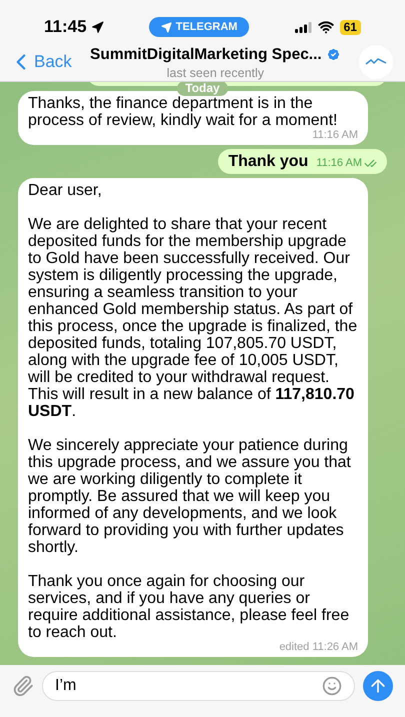 This screenshot has height=717, width=405. What do you see at coordinates (66, 686) in the screenshot?
I see `input-text: I’m` at bounding box center [66, 686].